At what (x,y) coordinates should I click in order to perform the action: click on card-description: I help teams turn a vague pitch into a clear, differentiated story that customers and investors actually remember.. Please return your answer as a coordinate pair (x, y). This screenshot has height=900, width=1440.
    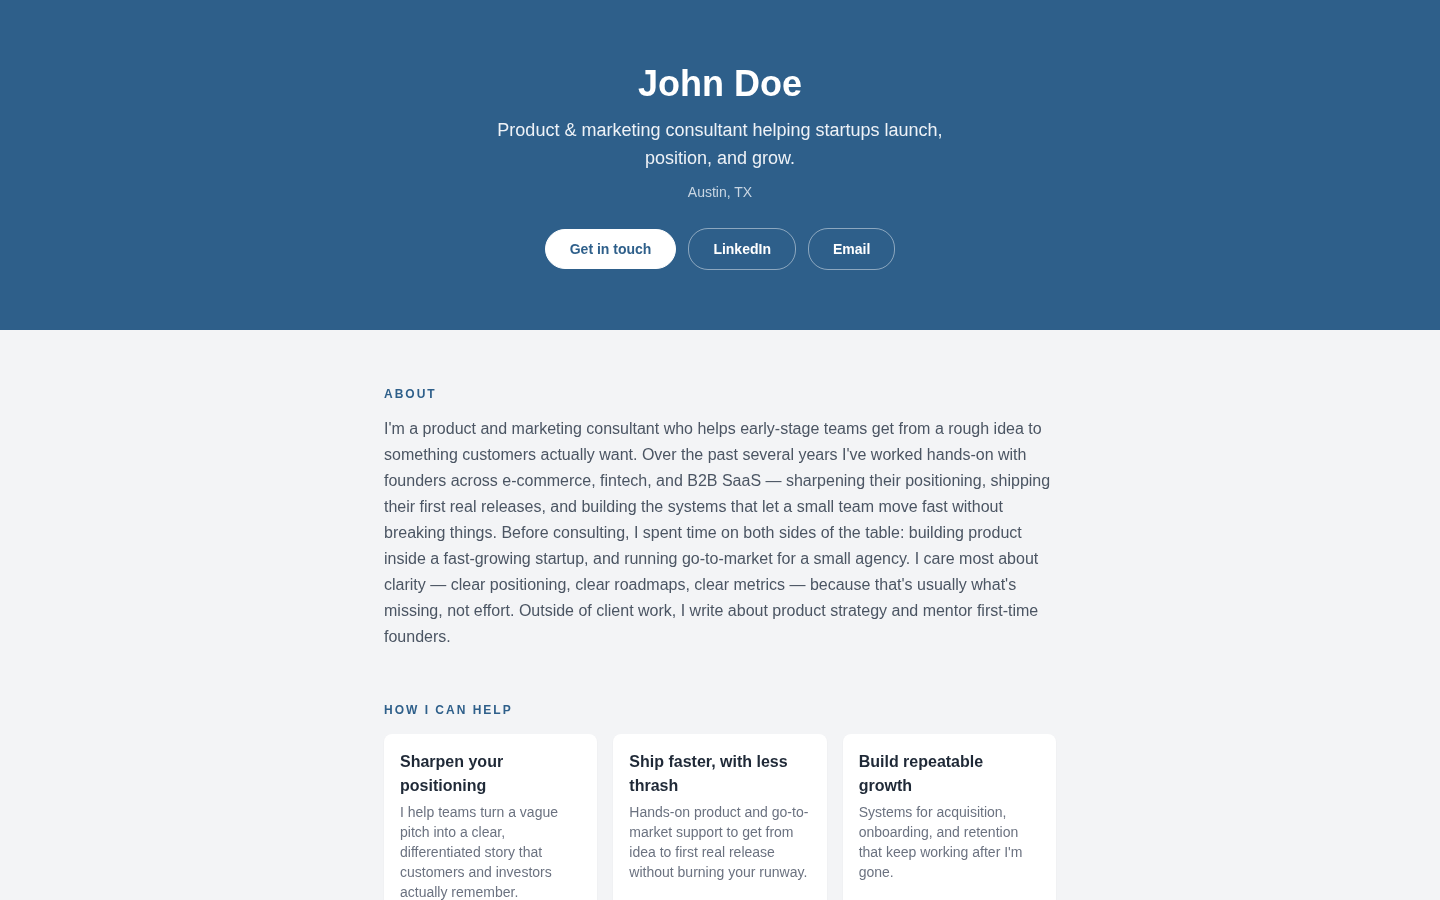
    Looking at the image, I should click on (479, 851).